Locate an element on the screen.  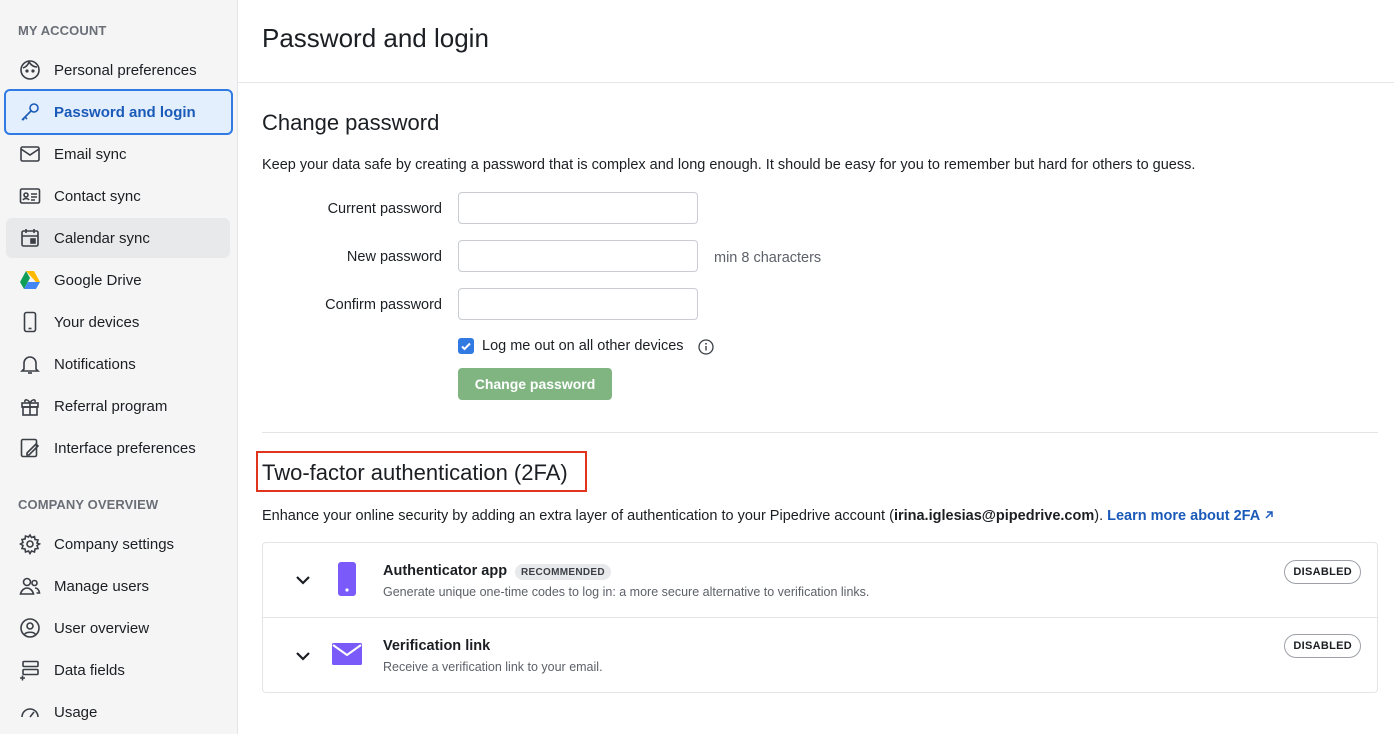
page-title: Password and login is located at coordinates (375, 38).